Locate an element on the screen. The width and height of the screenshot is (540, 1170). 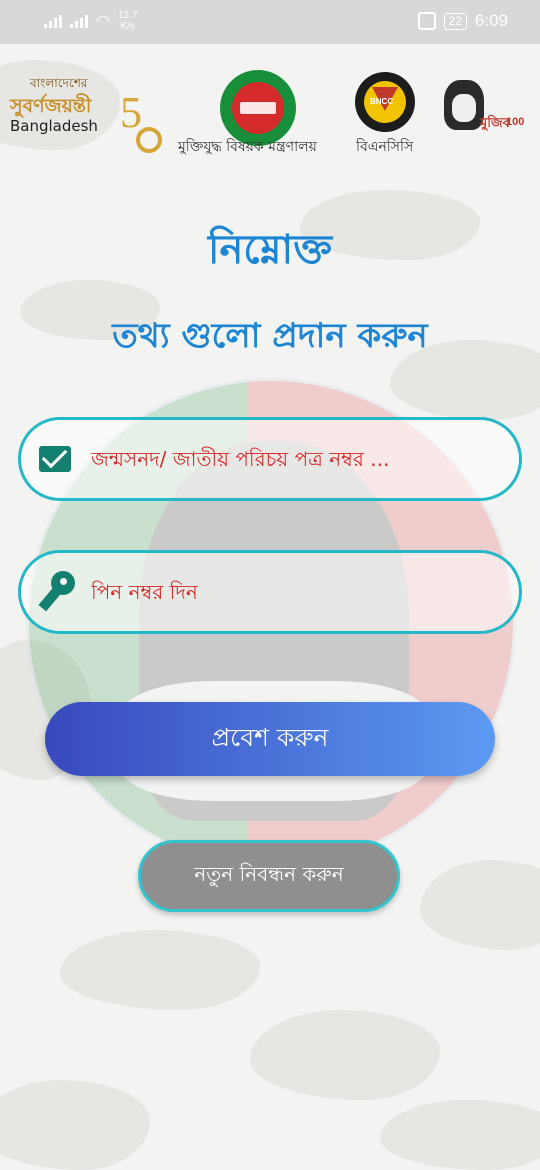
key-icon is located at coordinates (58, 591).